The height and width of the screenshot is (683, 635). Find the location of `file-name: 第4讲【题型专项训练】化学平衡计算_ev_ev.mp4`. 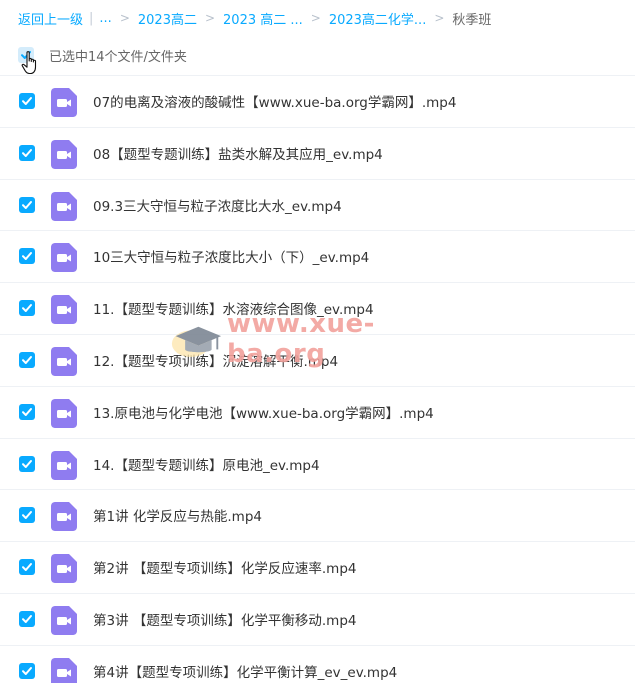

file-name: 第4讲【题型专项训练】化学平衡计算_ev_ev.mp4 is located at coordinates (245, 671).